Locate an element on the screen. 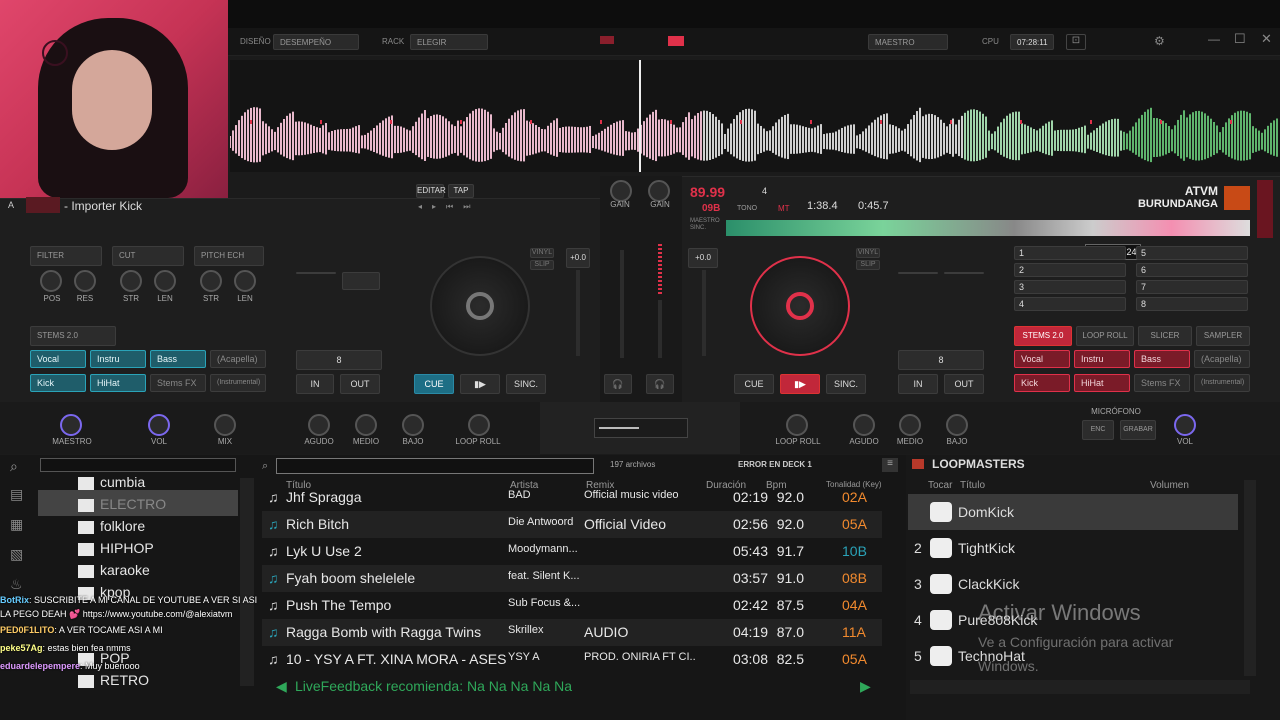 Image resolution: width=1280 pixels, height=720 pixels. right-sync-button: SINC. is located at coordinates (846, 384).